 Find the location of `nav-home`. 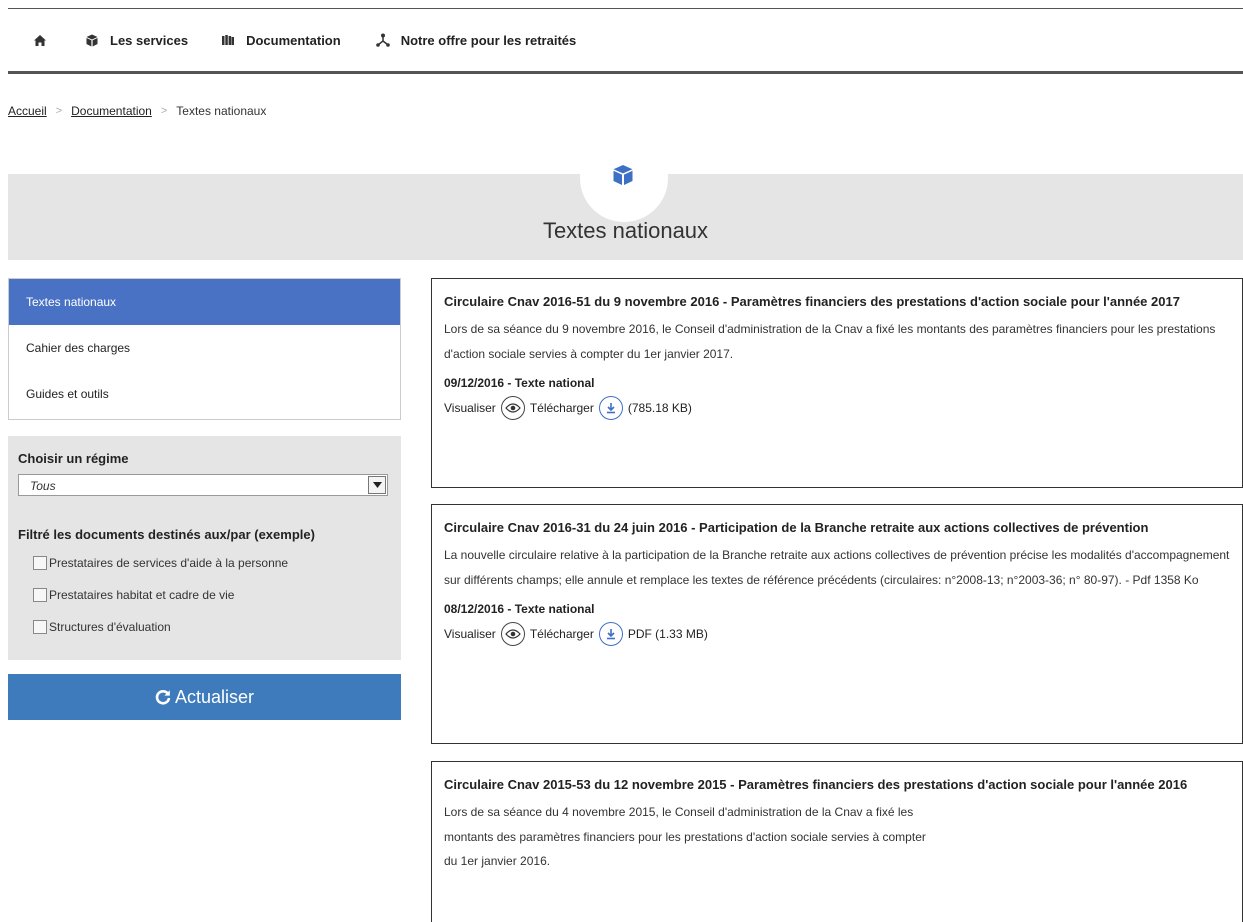

nav-home is located at coordinates (45, 40).